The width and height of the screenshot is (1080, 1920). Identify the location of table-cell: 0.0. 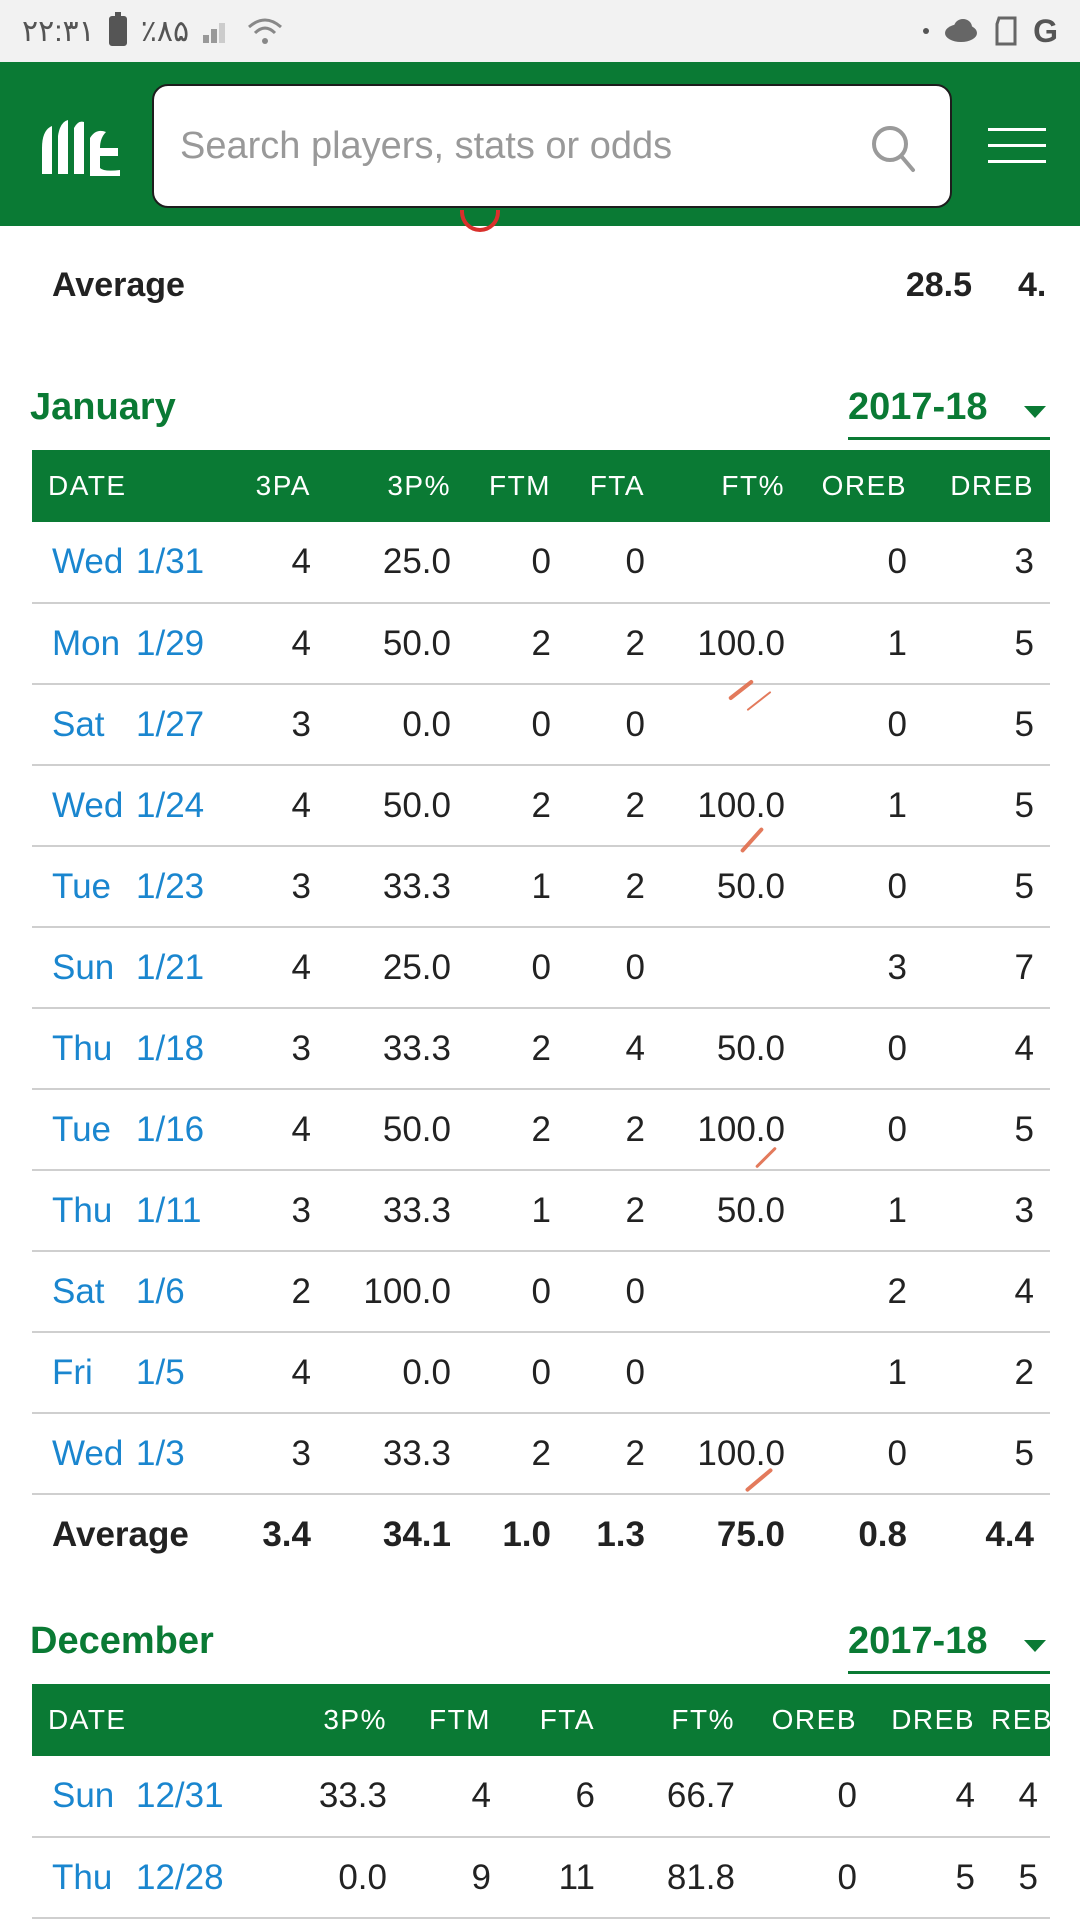
(362, 1877).